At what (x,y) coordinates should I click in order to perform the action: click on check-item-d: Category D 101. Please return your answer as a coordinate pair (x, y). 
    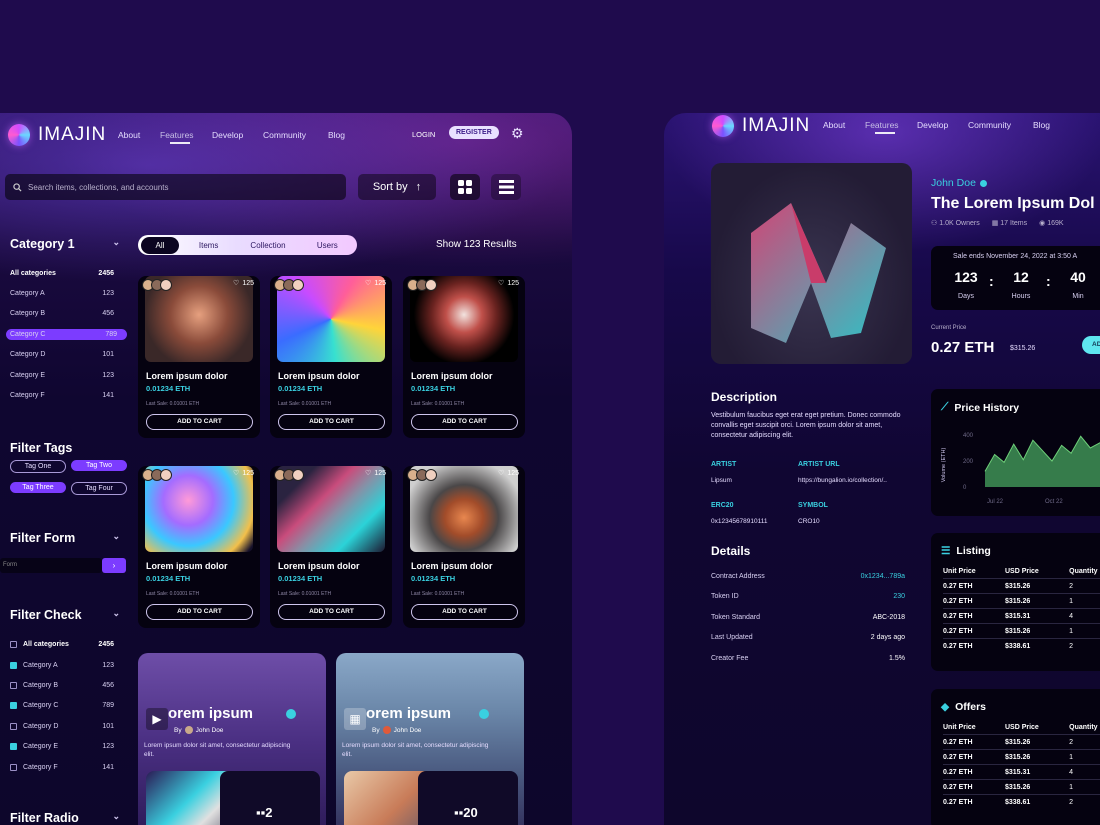
    Looking at the image, I should click on (62, 726).